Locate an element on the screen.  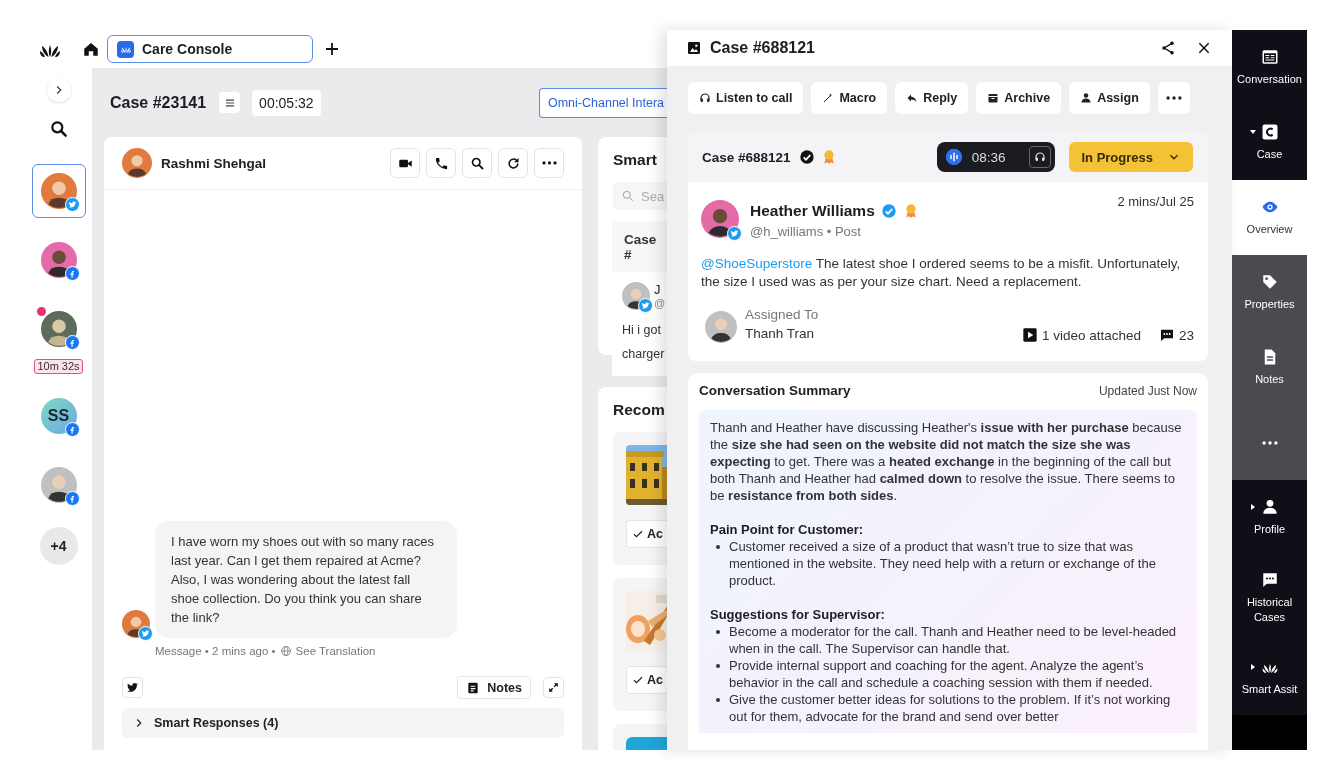
action-button: Archive is located at coordinates (1019, 98).